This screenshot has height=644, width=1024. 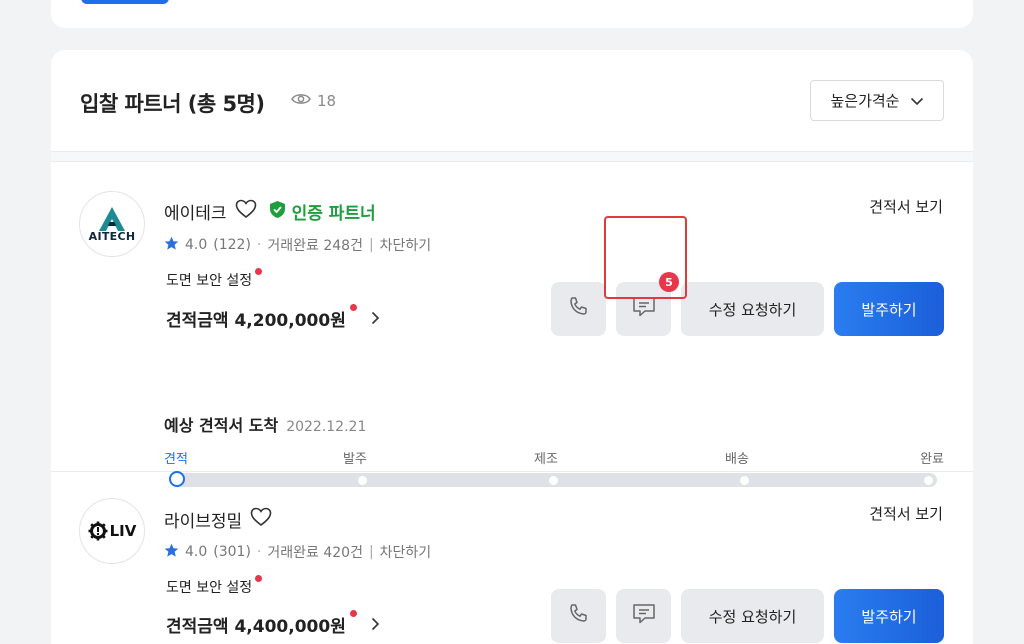 What do you see at coordinates (326, 427) in the screenshot?
I see `eta-date: 2022.12.21` at bounding box center [326, 427].